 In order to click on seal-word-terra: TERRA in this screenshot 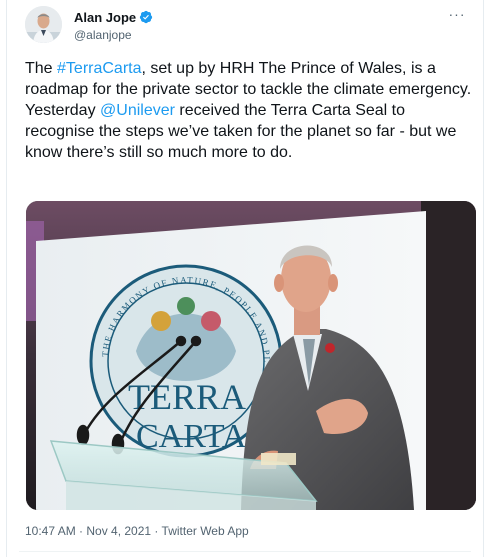, I will do `click(187, 397)`.